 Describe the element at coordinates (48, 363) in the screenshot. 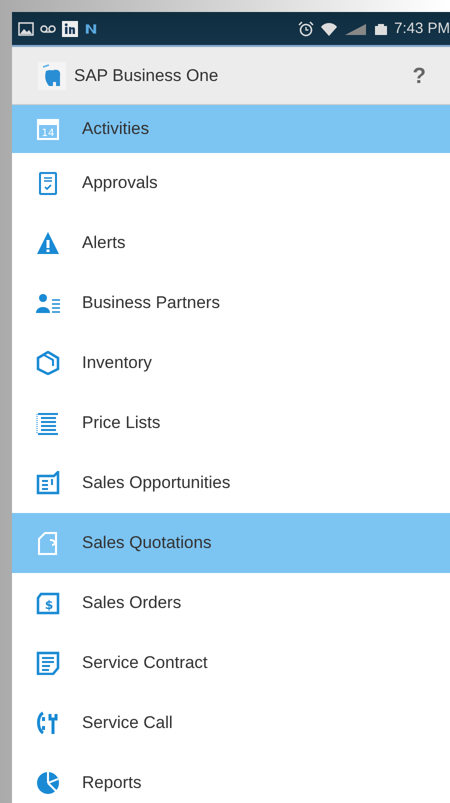

I see `hexagon-box-icon` at that location.